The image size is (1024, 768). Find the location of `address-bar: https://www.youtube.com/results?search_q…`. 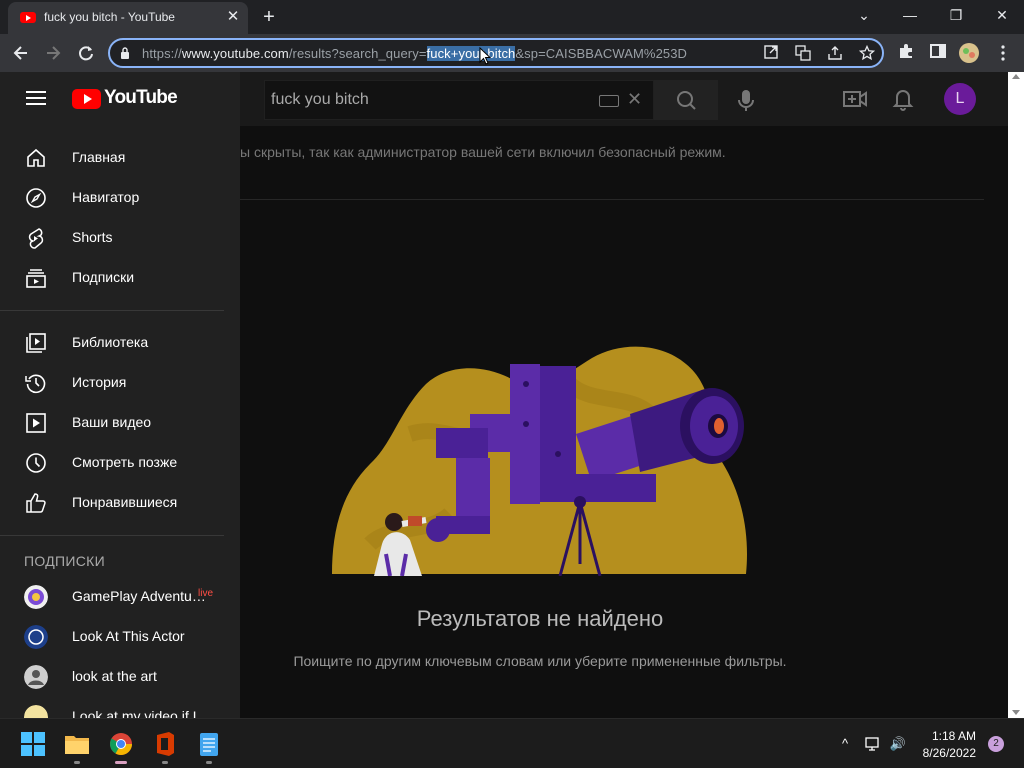

address-bar: https://www.youtube.com/results?search_q… is located at coordinates (496, 53).